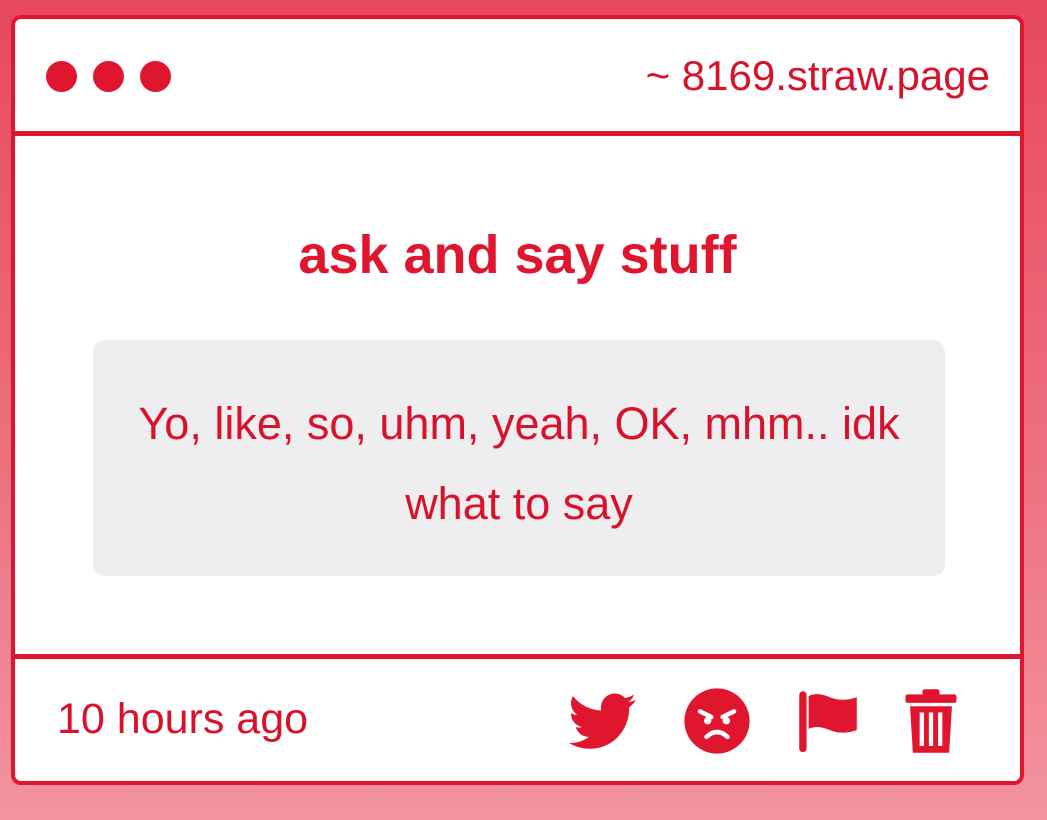 The image size is (1047, 820). Describe the element at coordinates (517, 77) in the screenshot. I see `window-titlebar: ~ 8169.straw.page` at that location.